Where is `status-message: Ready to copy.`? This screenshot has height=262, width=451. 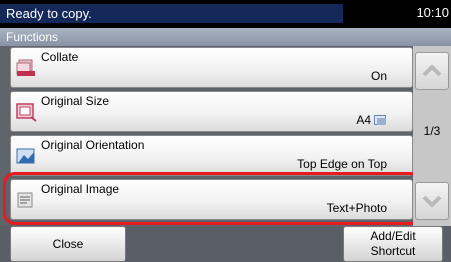 status-message: Ready to copy. is located at coordinates (171, 13).